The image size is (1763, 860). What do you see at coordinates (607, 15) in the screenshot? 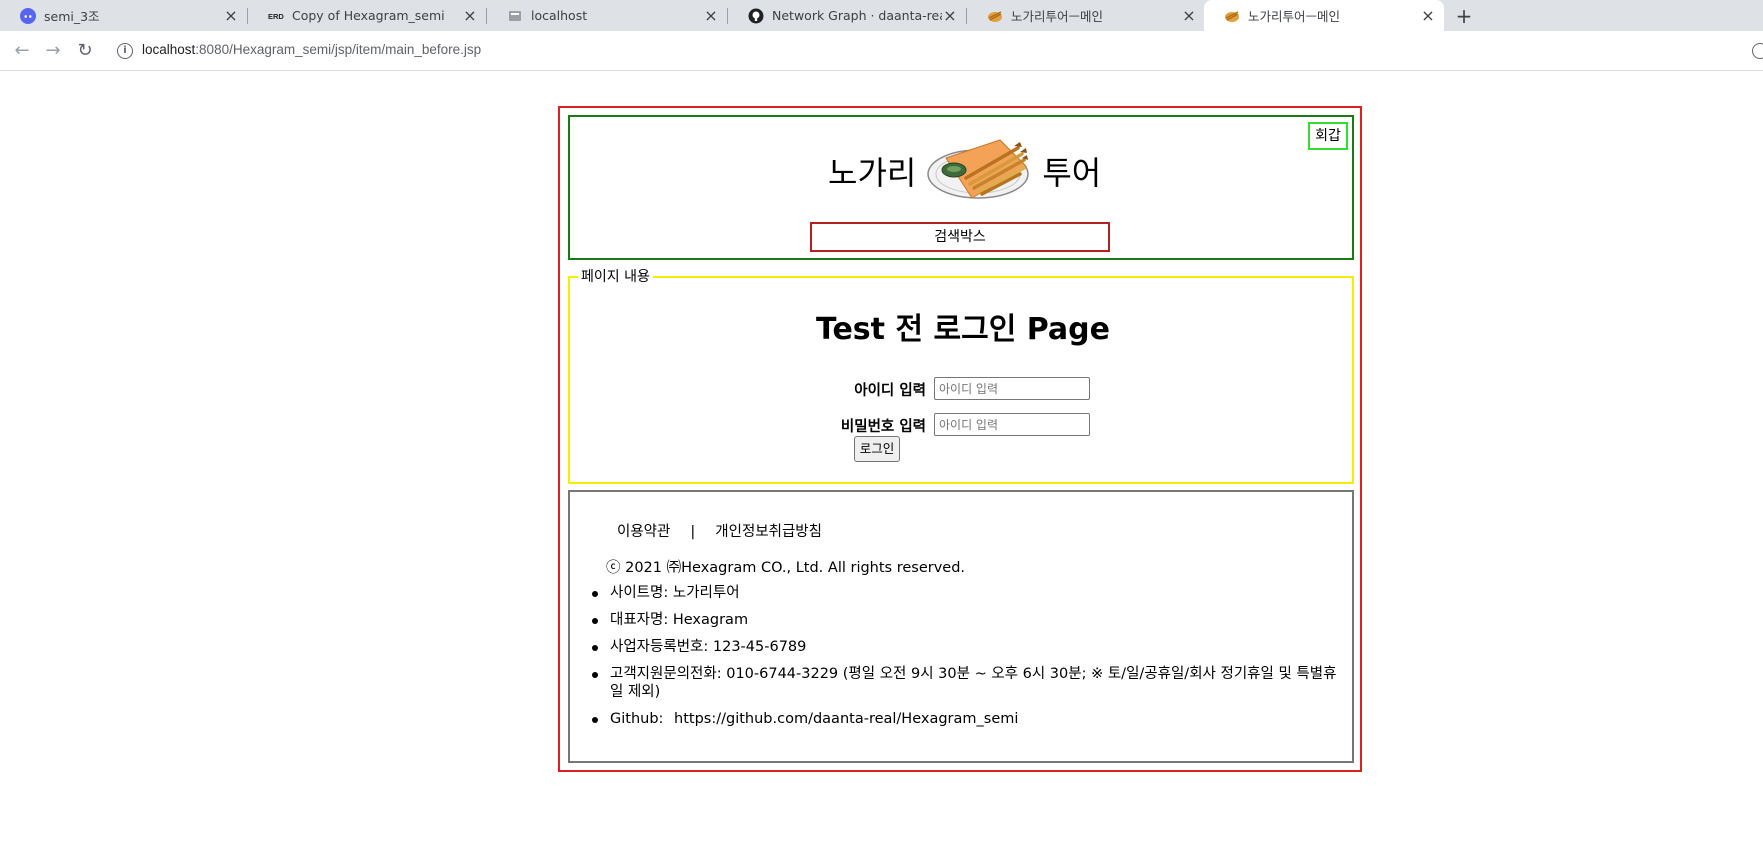
I see `tab-localhost: localhost ×` at bounding box center [607, 15].